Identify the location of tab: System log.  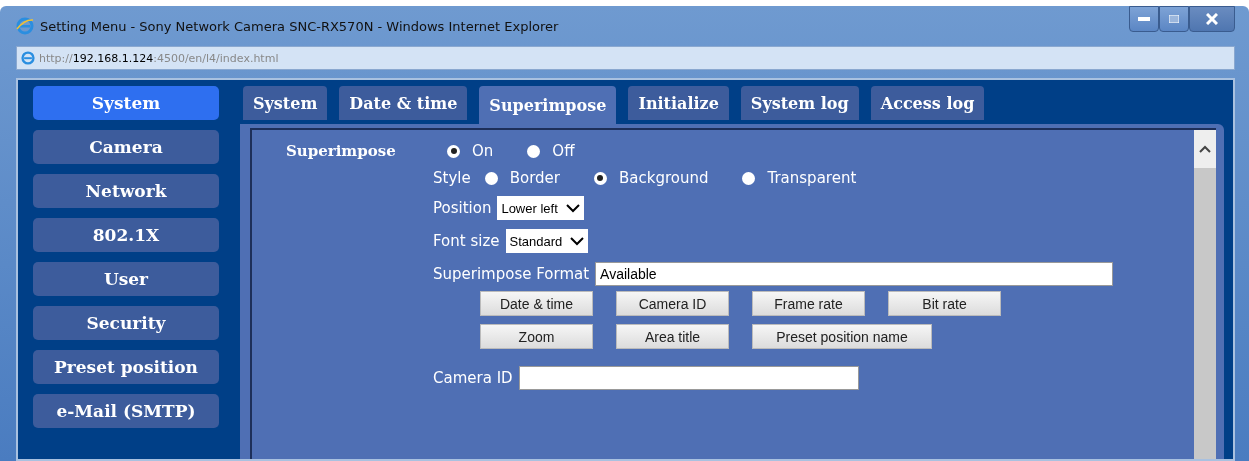
(799, 103).